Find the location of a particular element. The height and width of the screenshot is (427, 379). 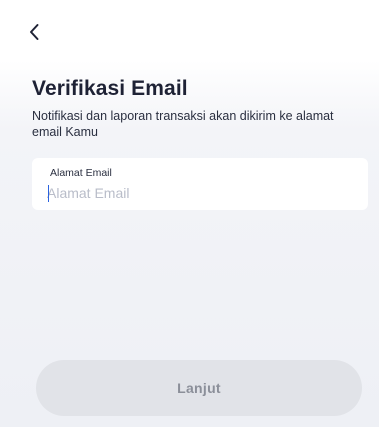

continue-button: Lanjut is located at coordinates (199, 388).